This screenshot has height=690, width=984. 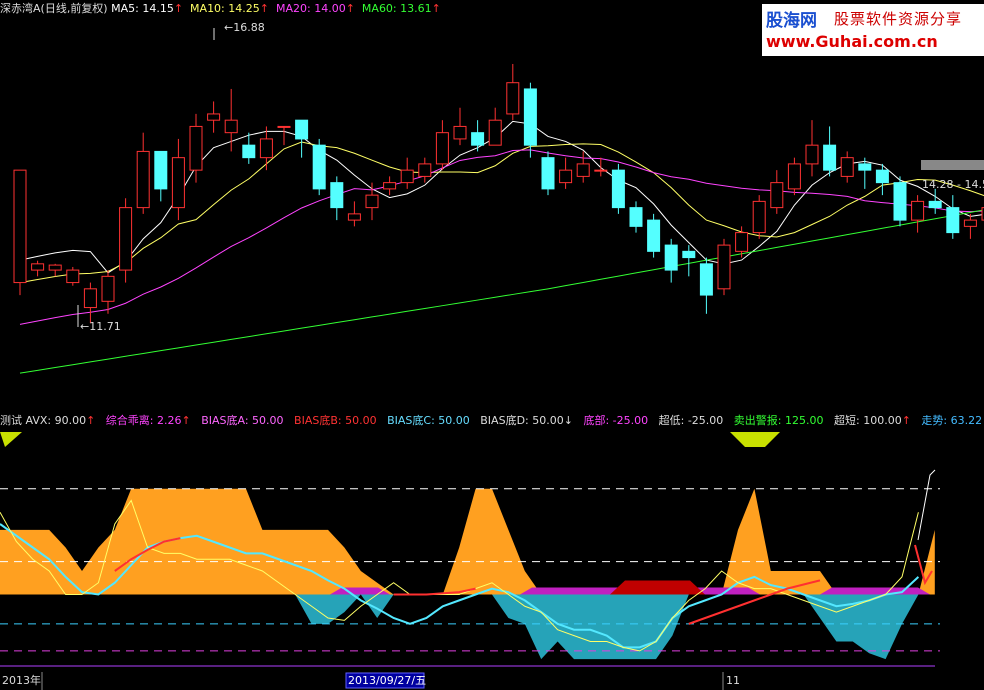 What do you see at coordinates (691, 420) in the screenshot?
I see `indicator-label: 超低: -25.00` at bounding box center [691, 420].